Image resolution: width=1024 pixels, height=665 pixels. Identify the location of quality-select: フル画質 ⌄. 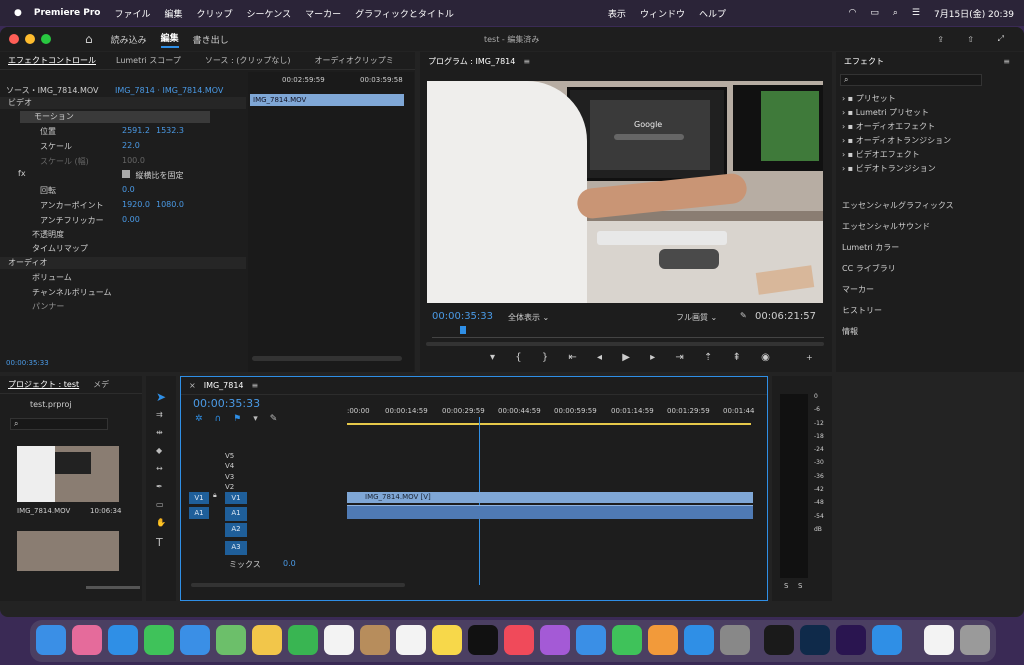
(696, 317).